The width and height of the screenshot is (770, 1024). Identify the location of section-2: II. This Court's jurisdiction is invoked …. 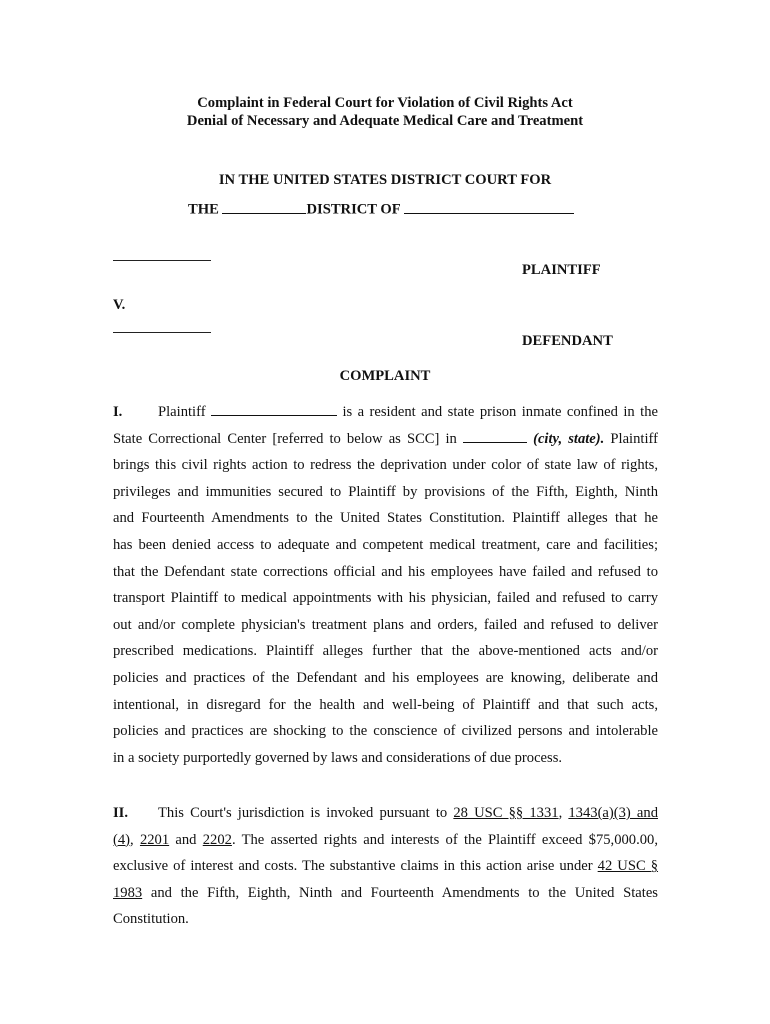
(385, 866).